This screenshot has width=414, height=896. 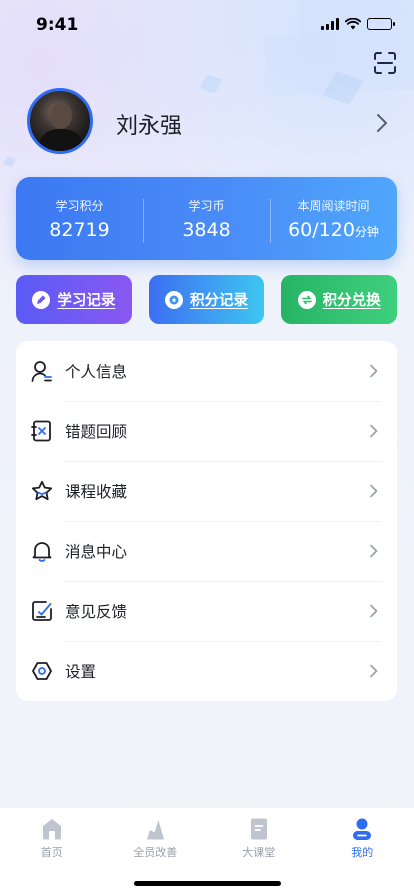 I want to click on tab-label: 大课堂, so click(x=259, y=852).